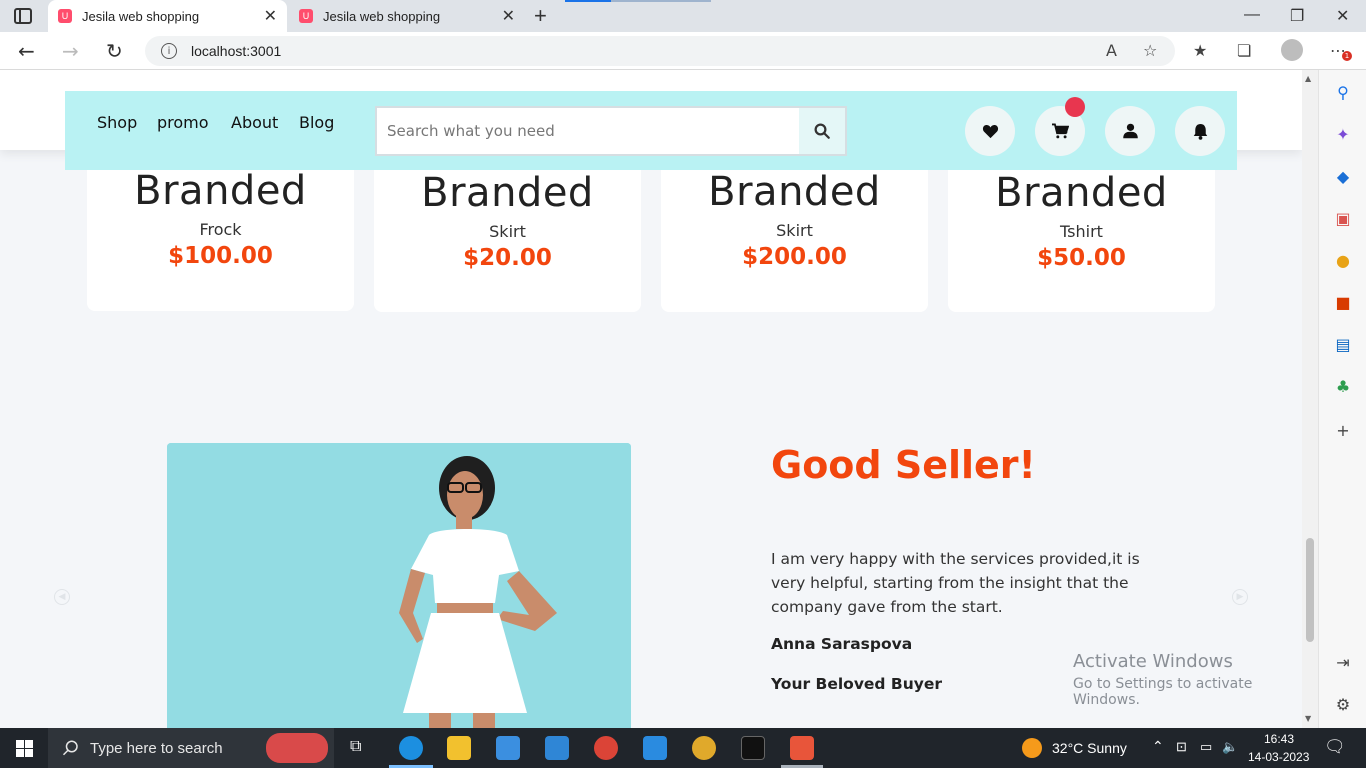 Image resolution: width=1366 pixels, height=768 pixels. I want to click on close-window-icon: ✕, so click(1342, 16).